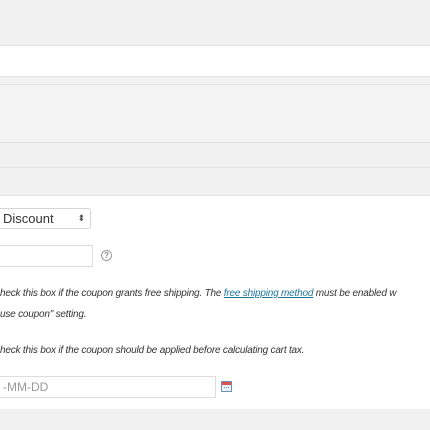  I want to click on help-tip-icon: ?, so click(106, 255).